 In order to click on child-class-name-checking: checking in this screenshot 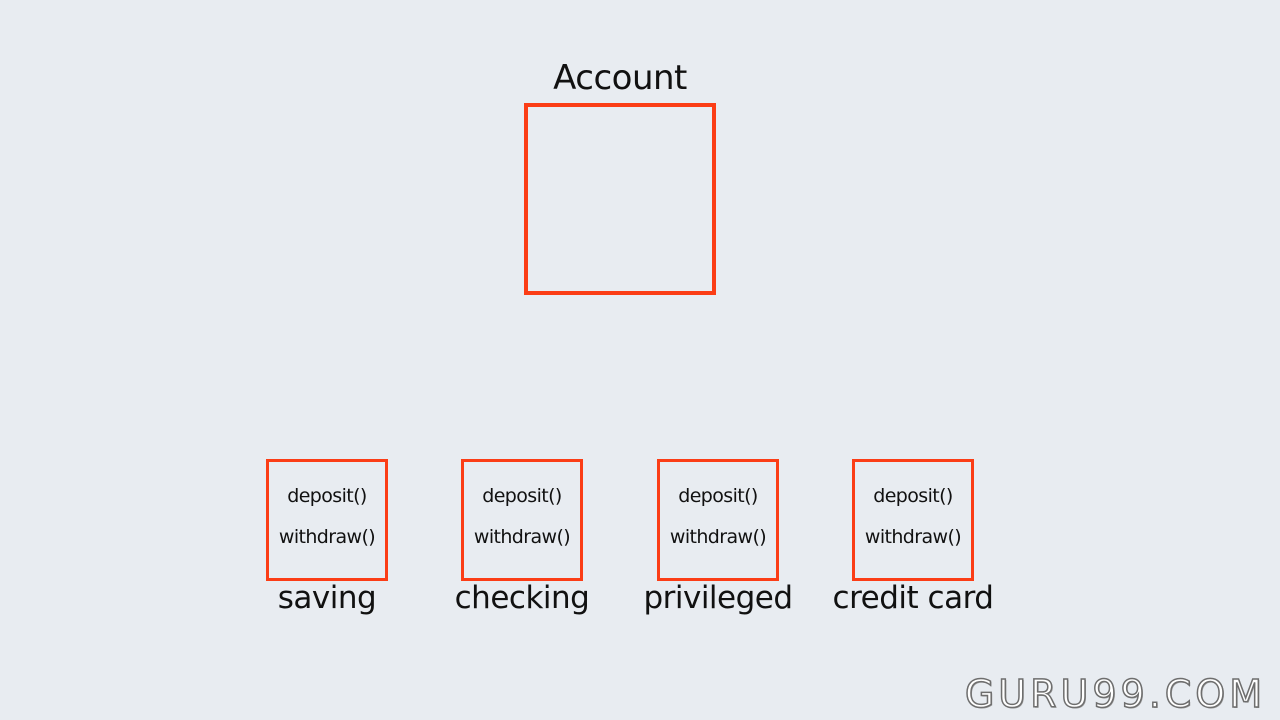, I will do `click(522, 598)`.